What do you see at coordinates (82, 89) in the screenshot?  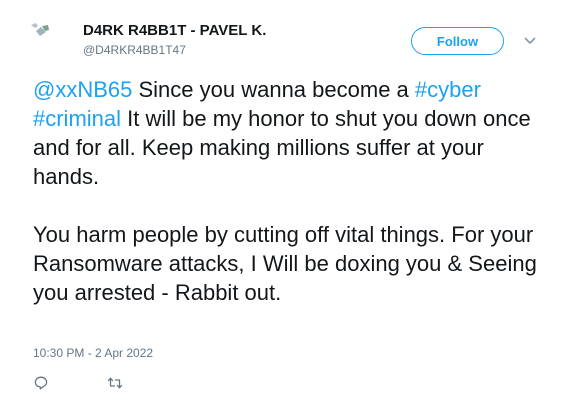 I see `mention-link: @xxNB65` at bounding box center [82, 89].